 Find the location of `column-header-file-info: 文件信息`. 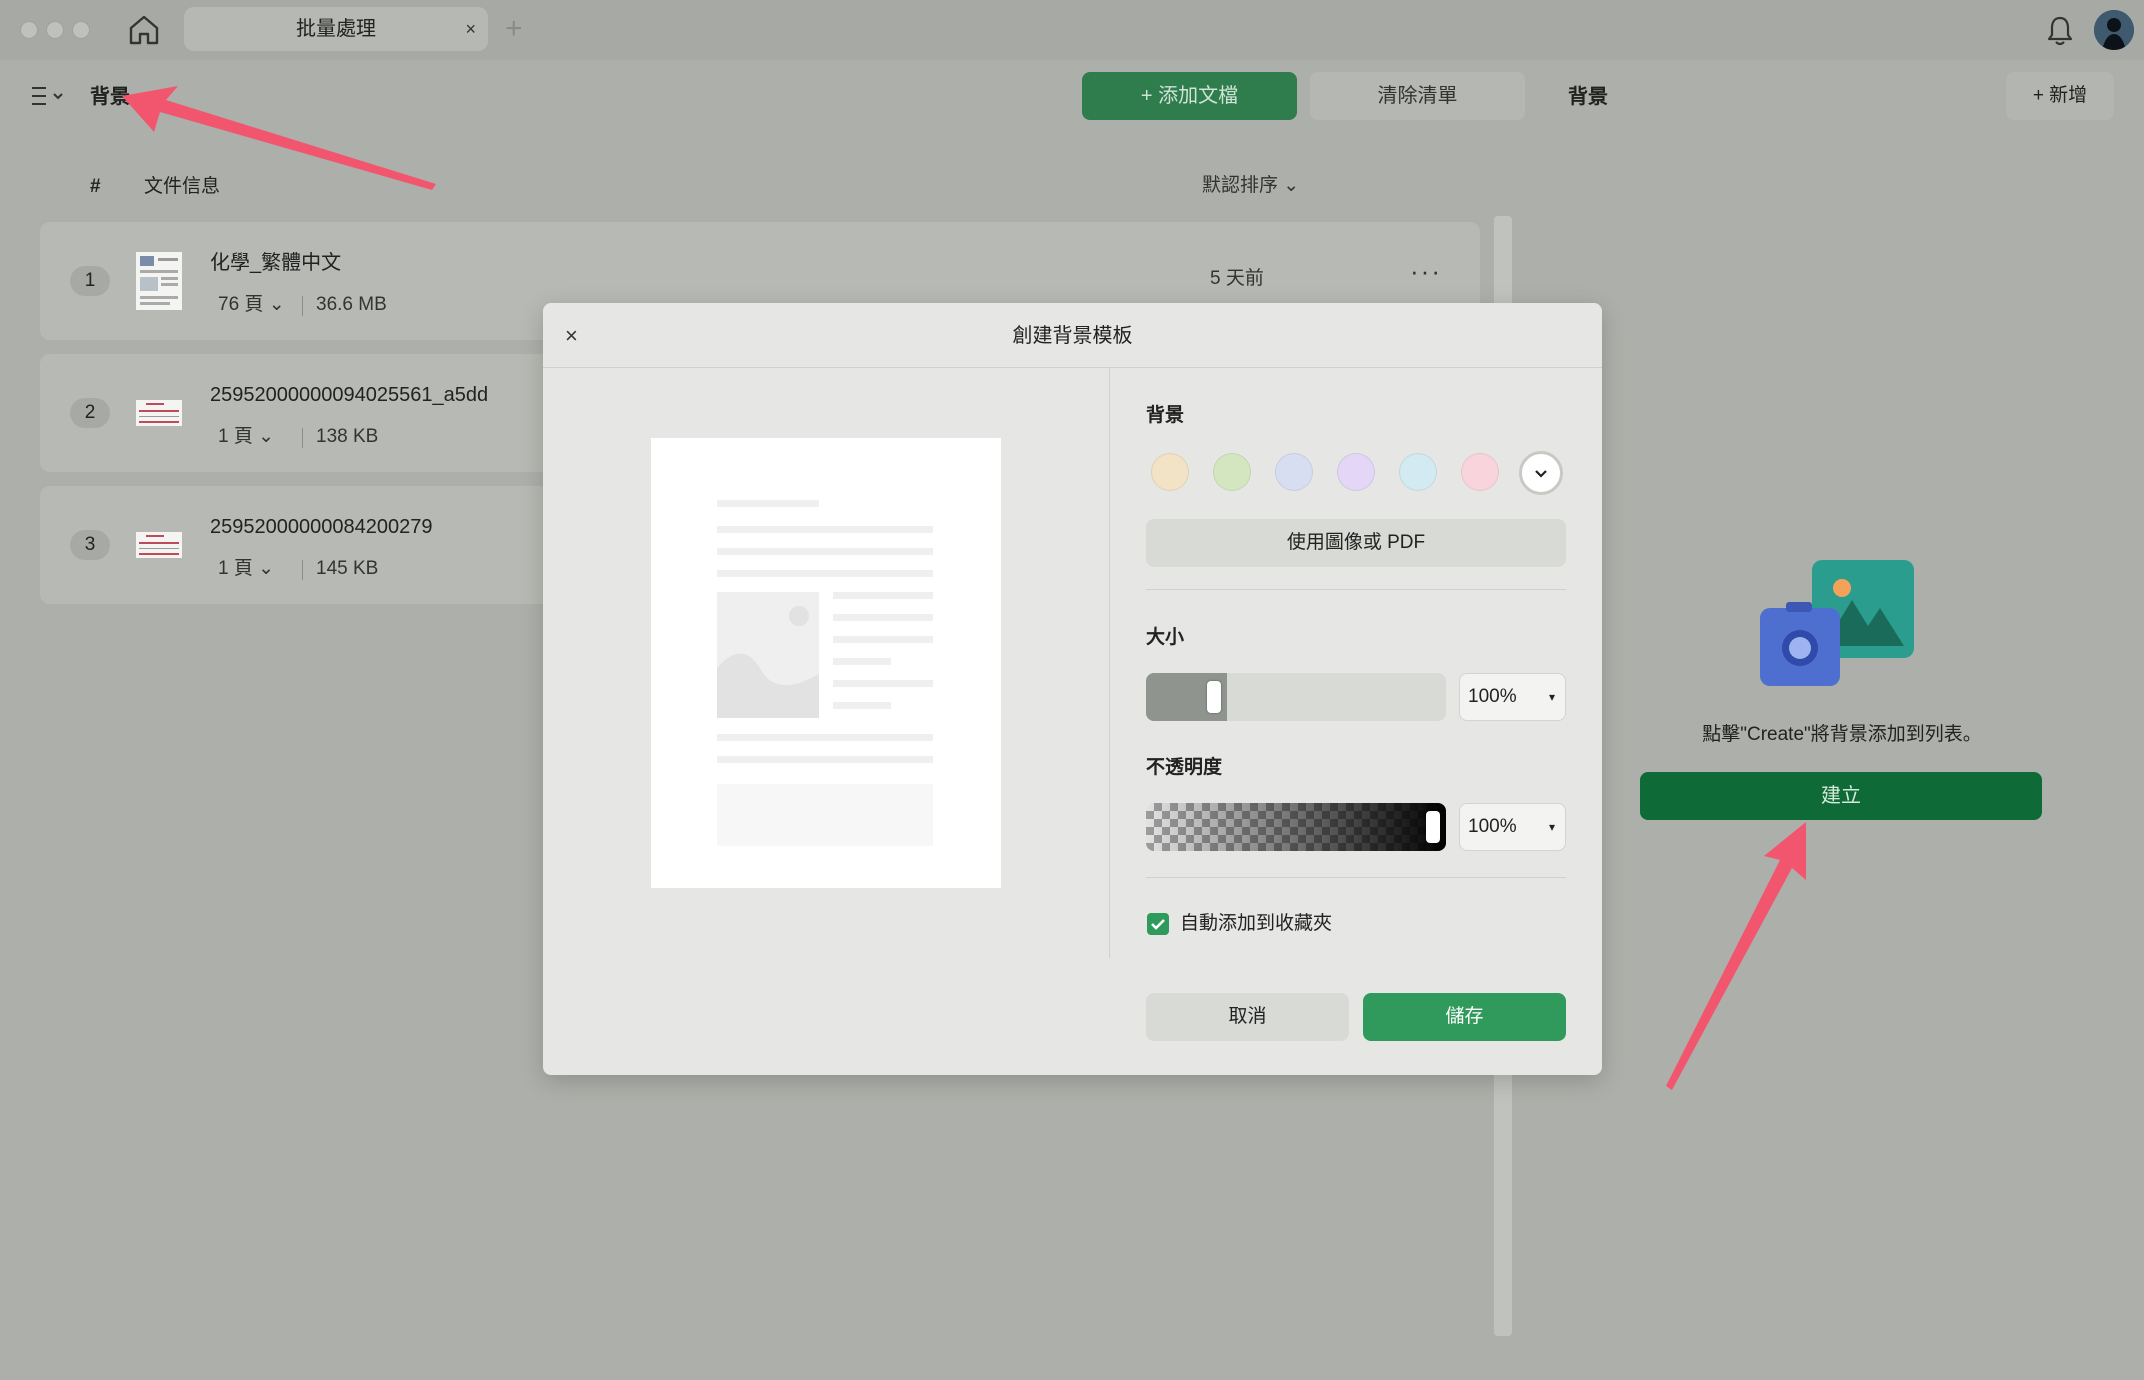

column-header-file-info: 文件信息 is located at coordinates (182, 186).